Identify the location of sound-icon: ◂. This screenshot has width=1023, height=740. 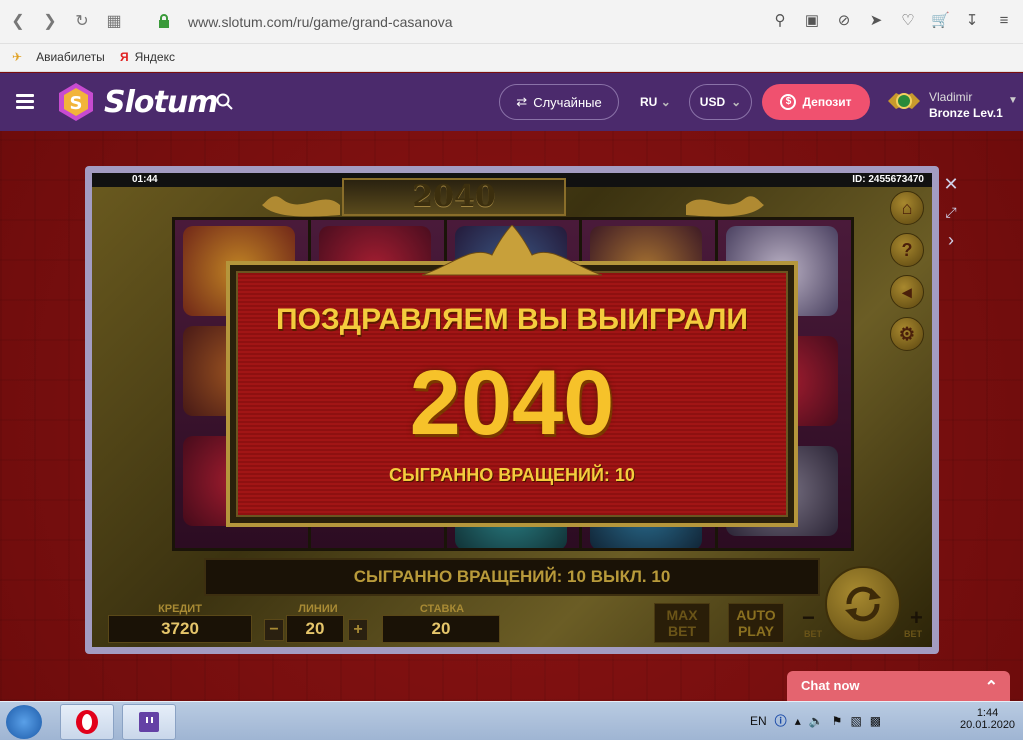
(907, 292).